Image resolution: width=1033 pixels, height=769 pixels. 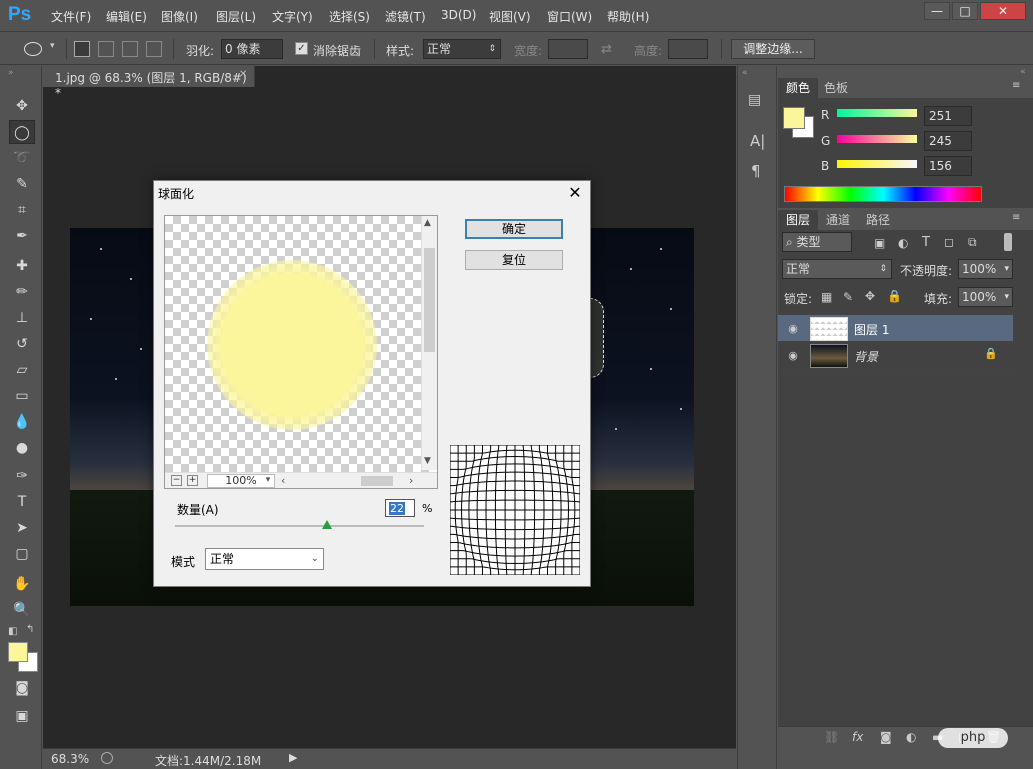 I want to click on subtract-selection-icon, so click(x=130, y=49).